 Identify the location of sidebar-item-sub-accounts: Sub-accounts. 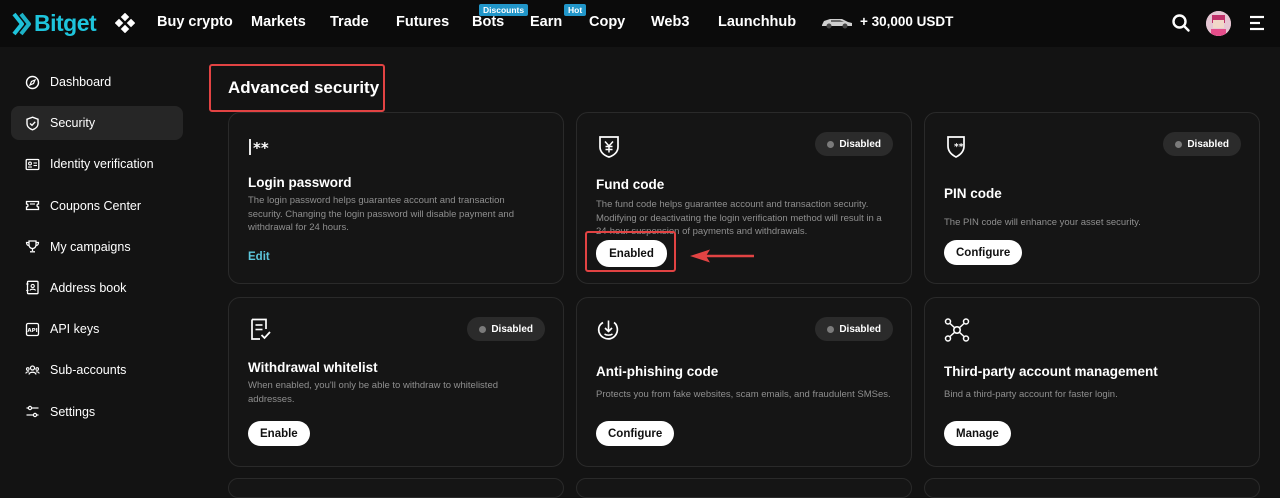
(97, 370).